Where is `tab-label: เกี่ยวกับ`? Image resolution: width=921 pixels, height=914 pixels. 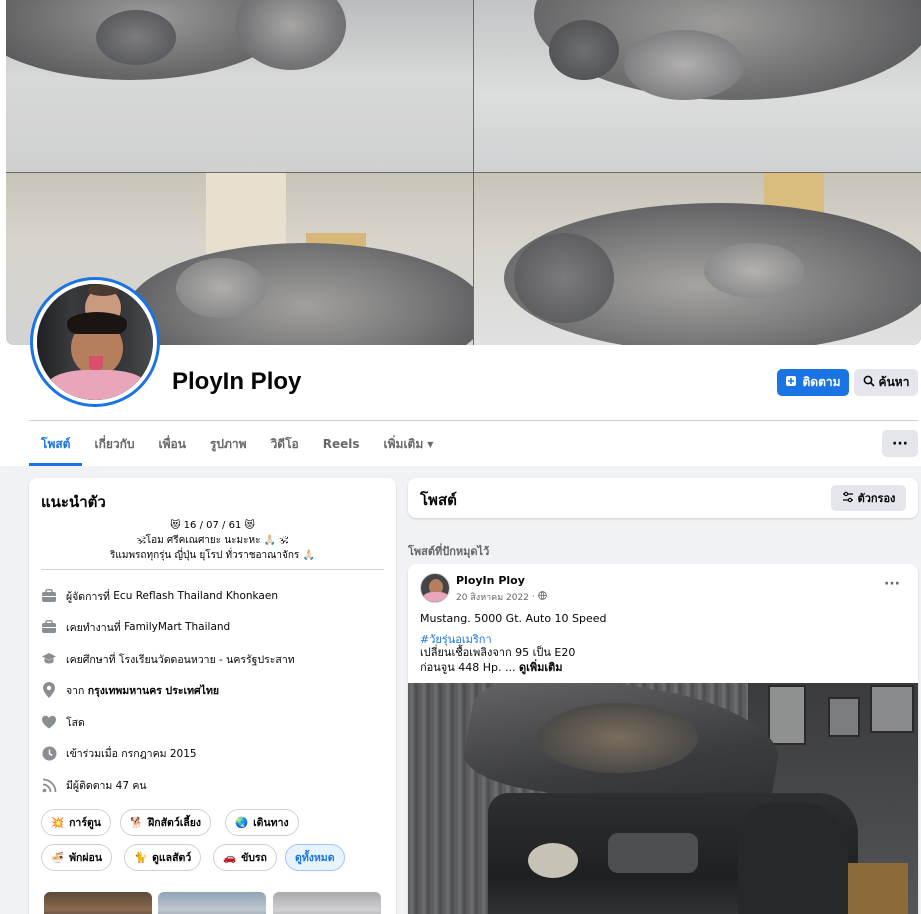 tab-label: เกี่ยวกับ is located at coordinates (114, 443).